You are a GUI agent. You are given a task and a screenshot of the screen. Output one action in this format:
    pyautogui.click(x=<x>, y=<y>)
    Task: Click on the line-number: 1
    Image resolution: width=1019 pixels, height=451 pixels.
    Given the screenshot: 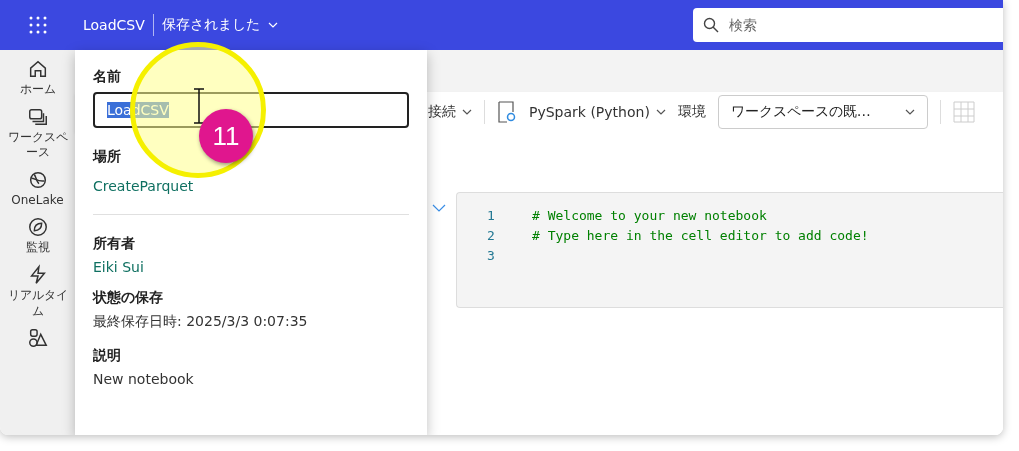 What is the action you would take?
    pyautogui.click(x=491, y=215)
    